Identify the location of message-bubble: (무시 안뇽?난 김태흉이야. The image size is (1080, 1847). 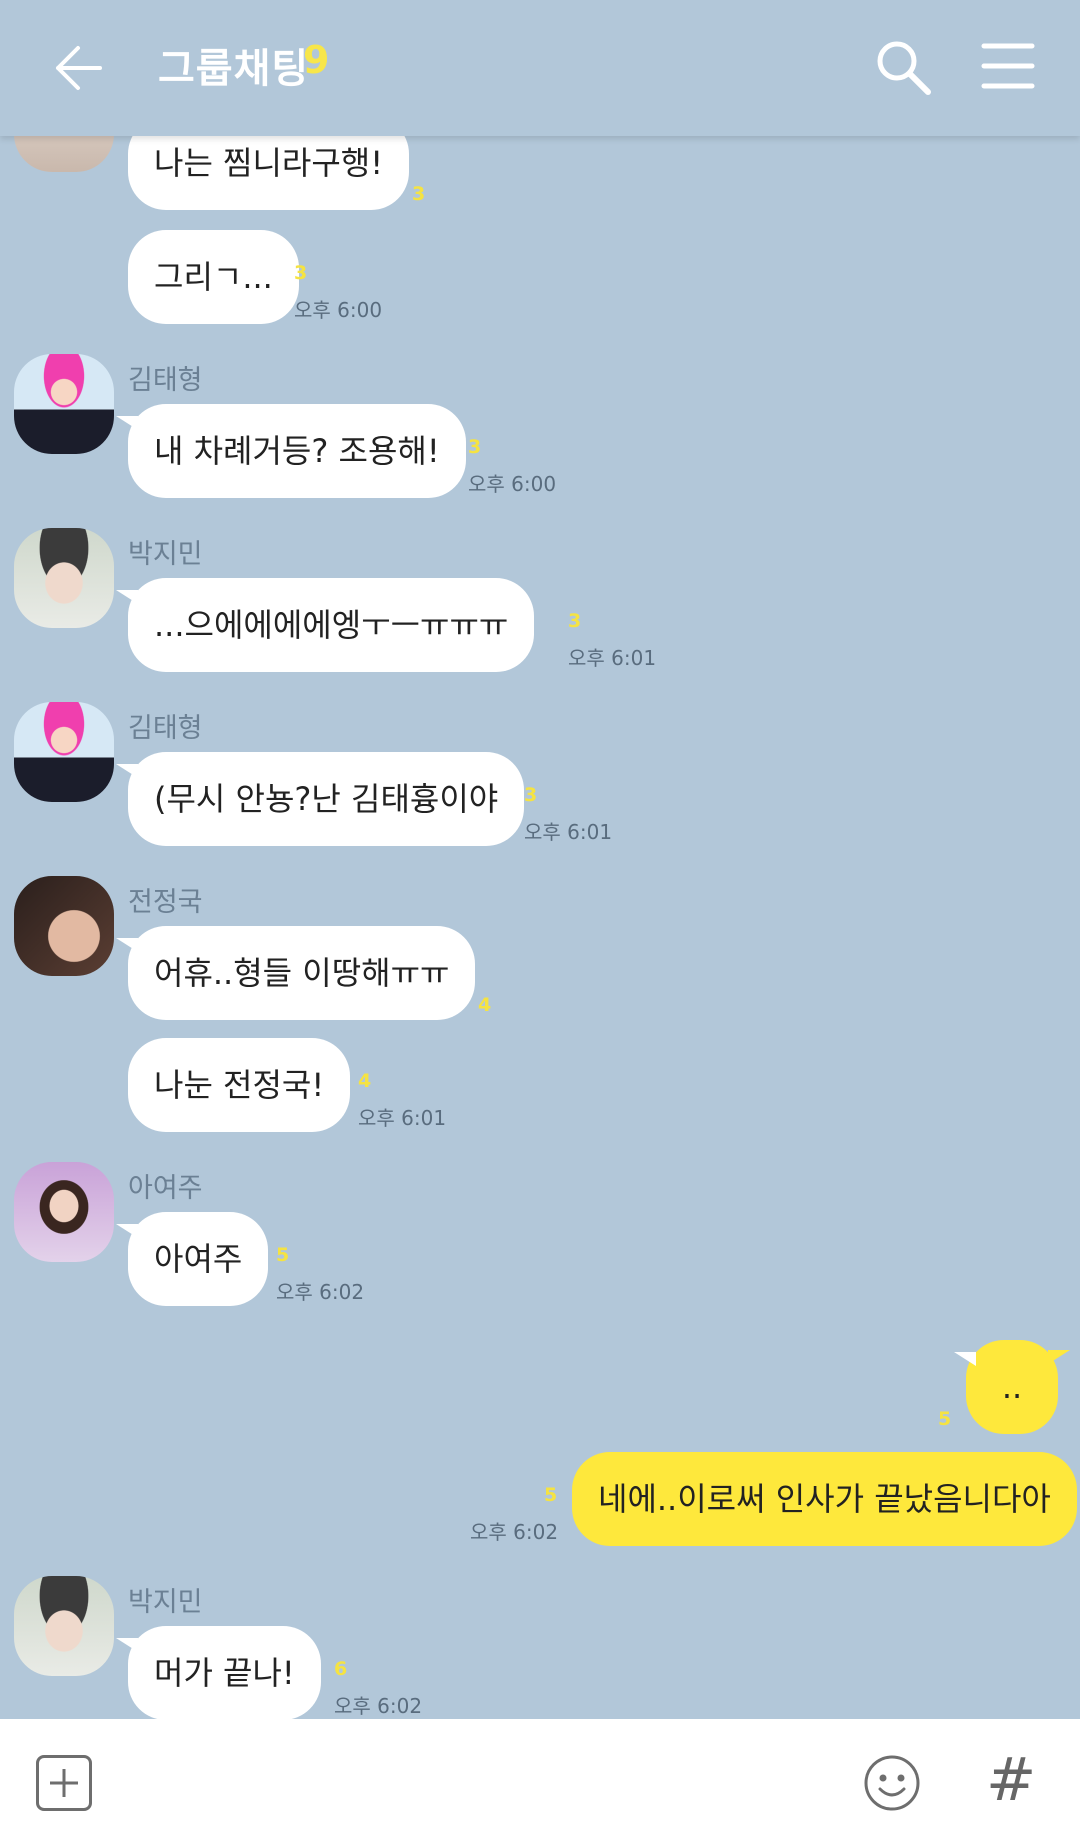
(320, 799).